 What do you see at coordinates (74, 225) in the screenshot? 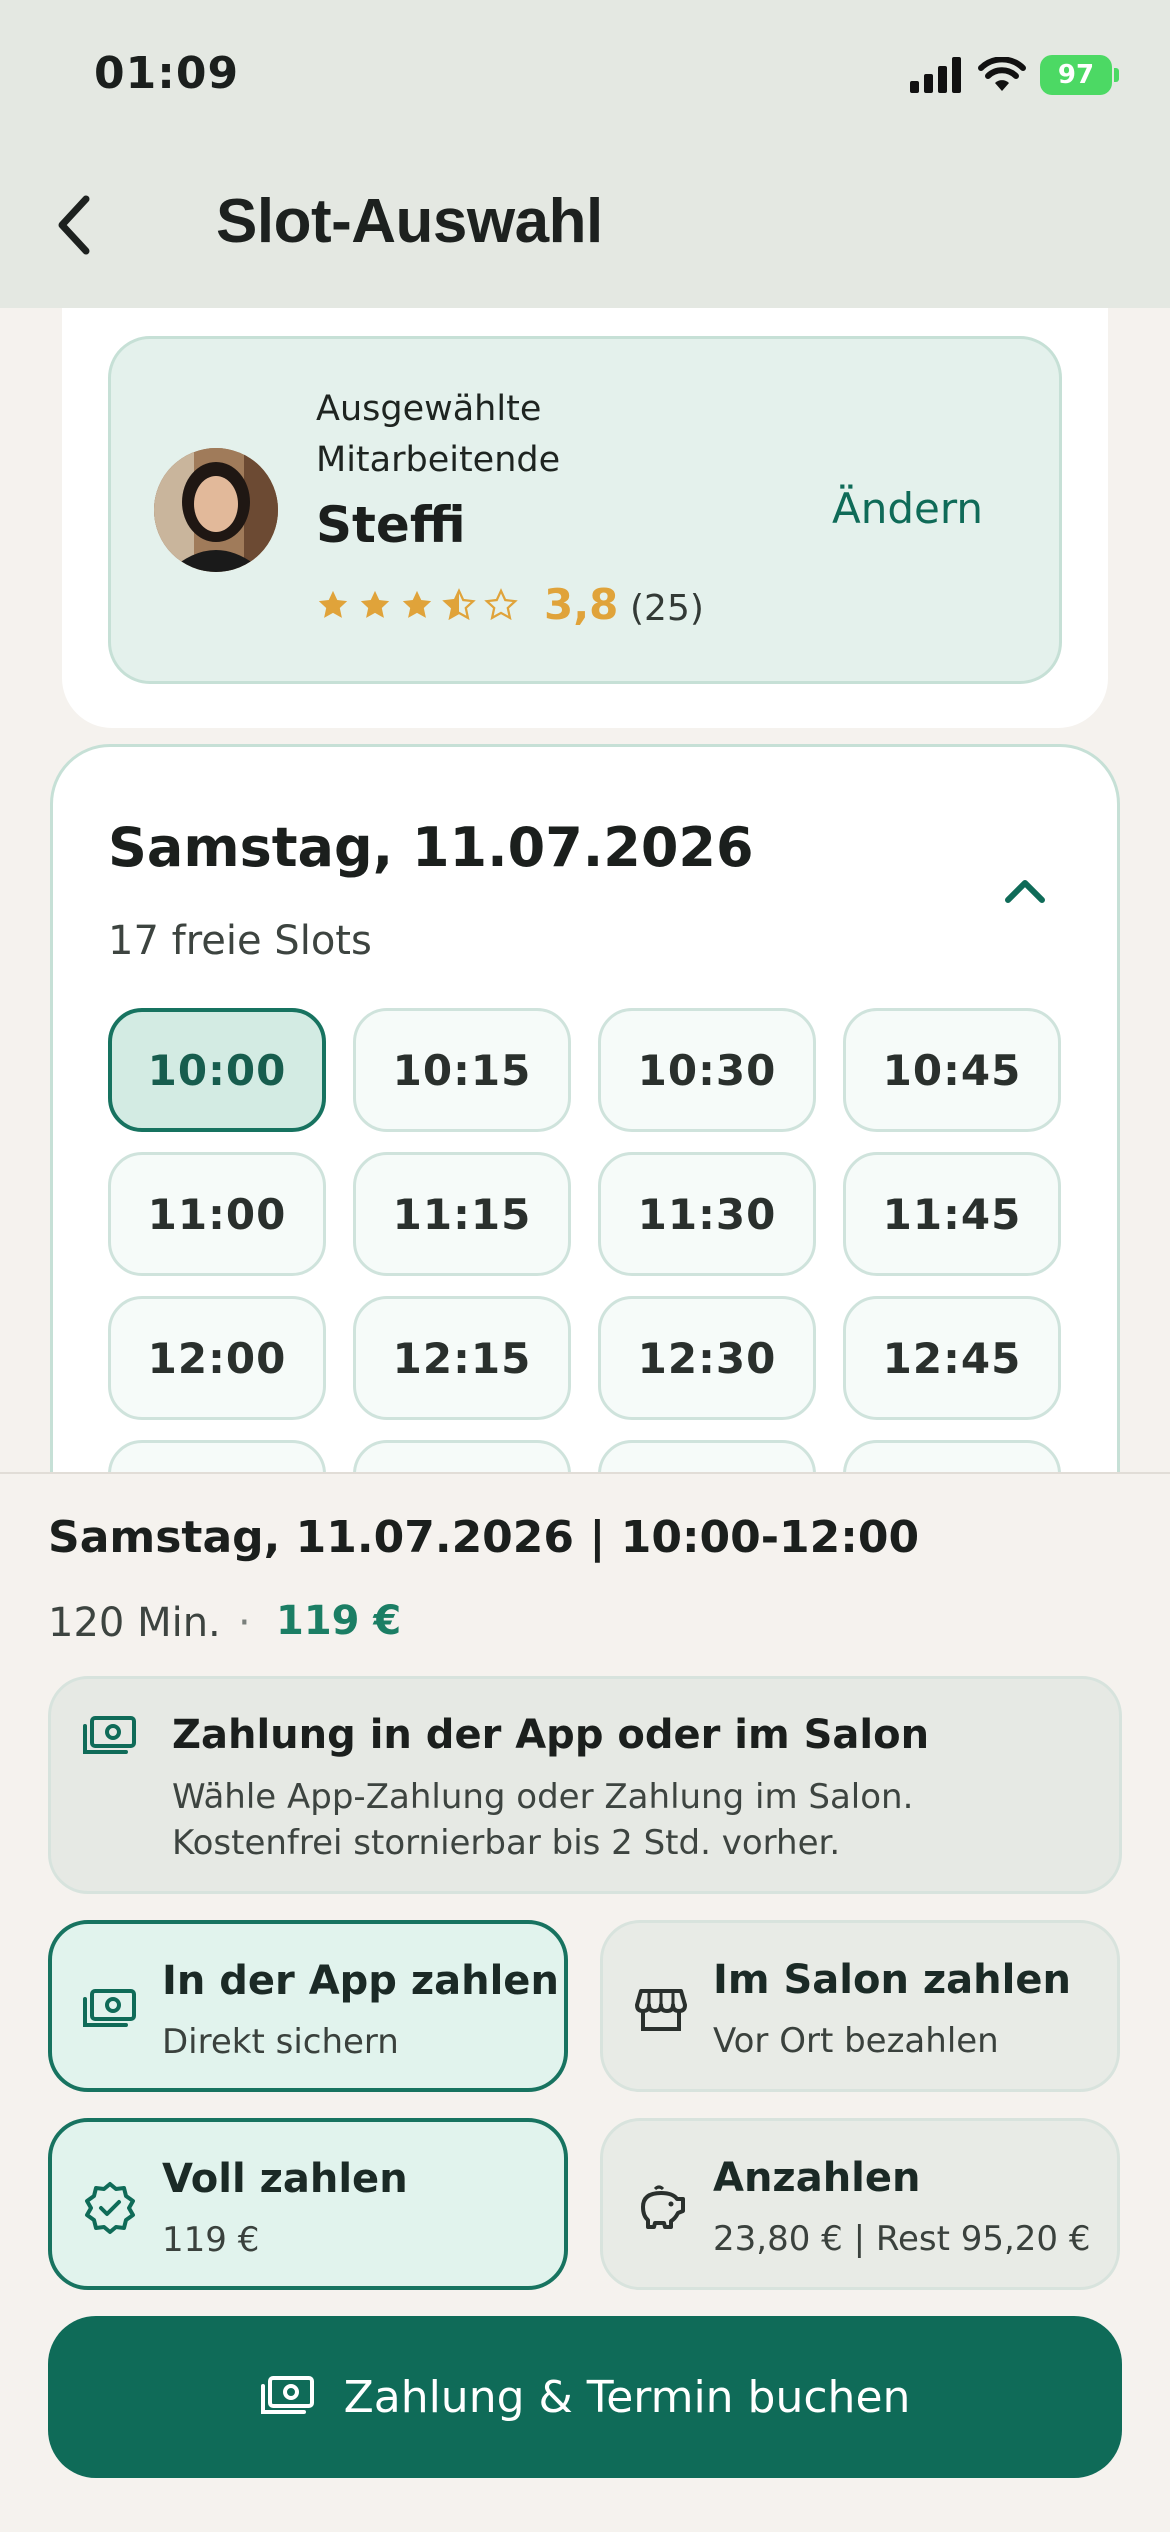
I see `back-arrow-icon` at bounding box center [74, 225].